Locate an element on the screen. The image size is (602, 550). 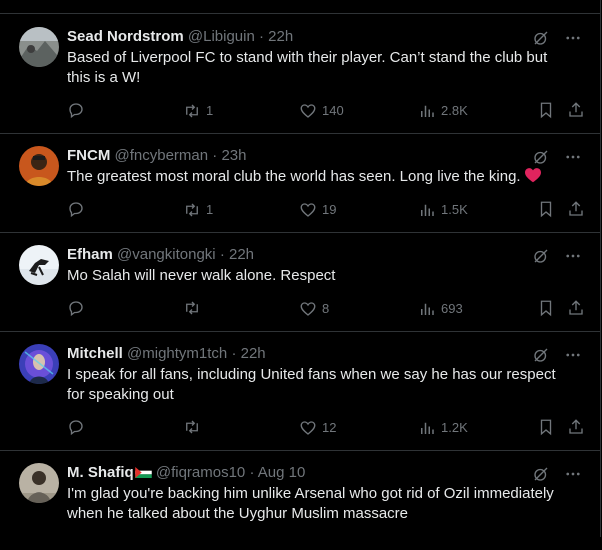
author-handle: @mightym1tch is located at coordinates (177, 353).